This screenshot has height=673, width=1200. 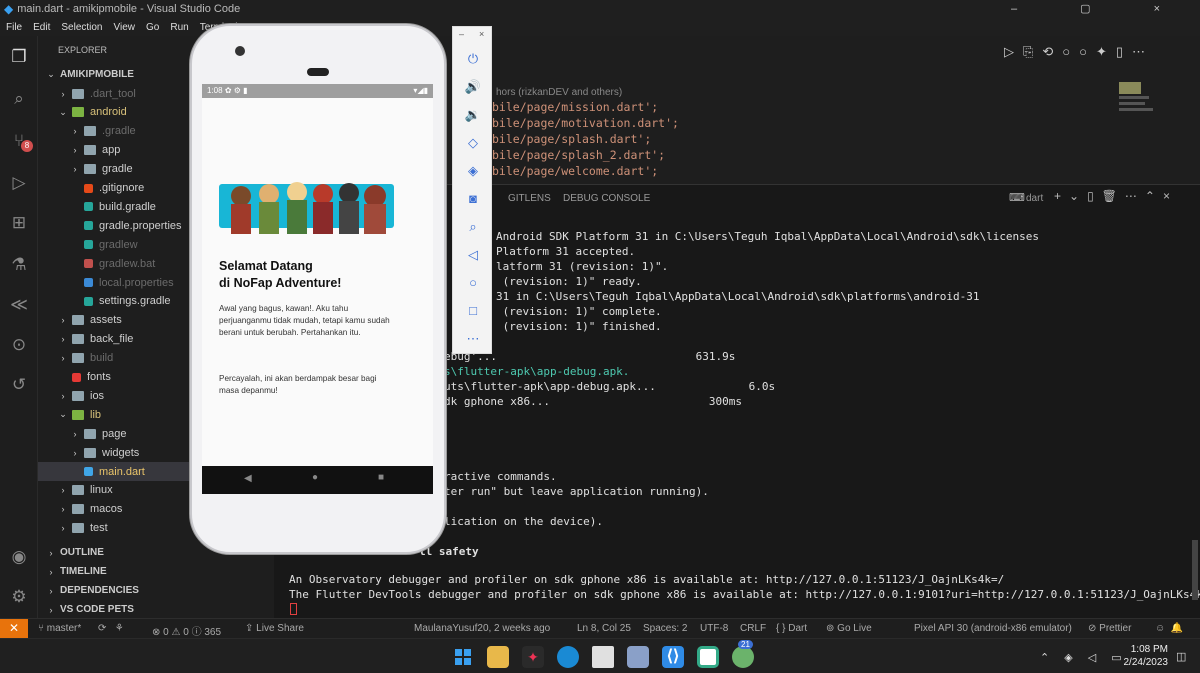 What do you see at coordinates (156, 571) in the screenshot?
I see `section-timeline: › TIMELINE` at bounding box center [156, 571].